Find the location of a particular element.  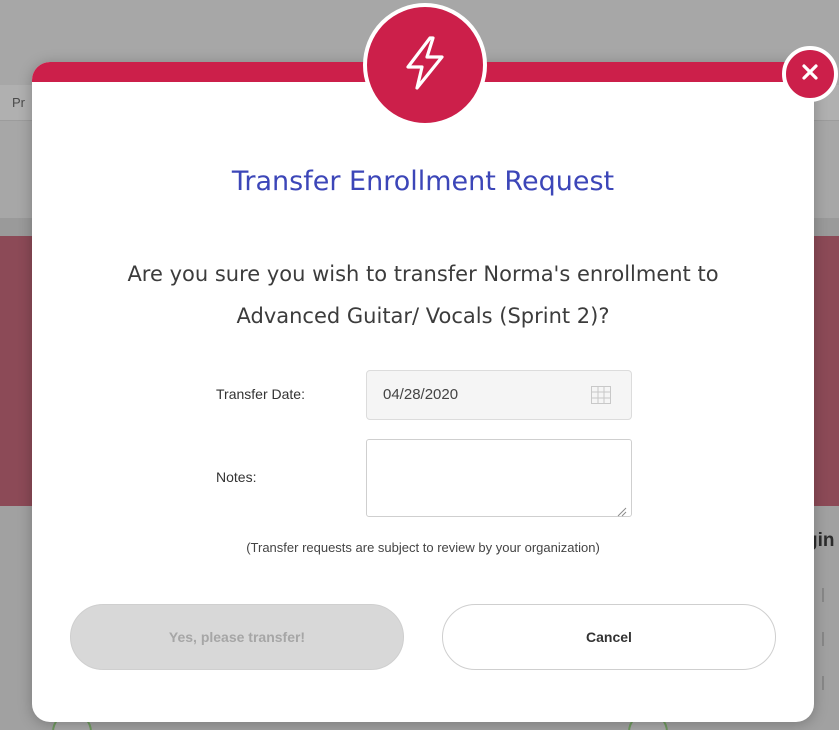

lightning-bolt-icon is located at coordinates (425, 65).